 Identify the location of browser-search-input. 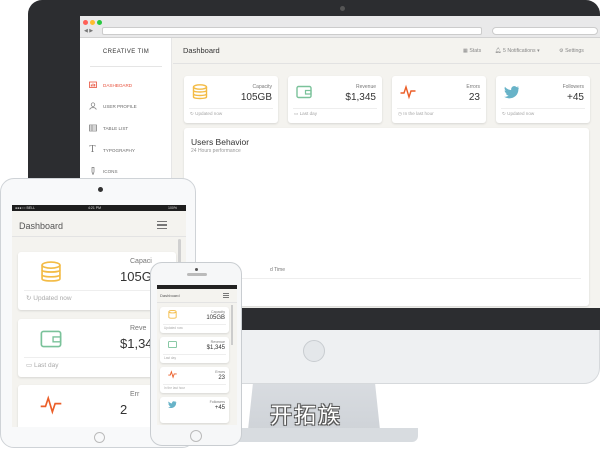
(545, 31).